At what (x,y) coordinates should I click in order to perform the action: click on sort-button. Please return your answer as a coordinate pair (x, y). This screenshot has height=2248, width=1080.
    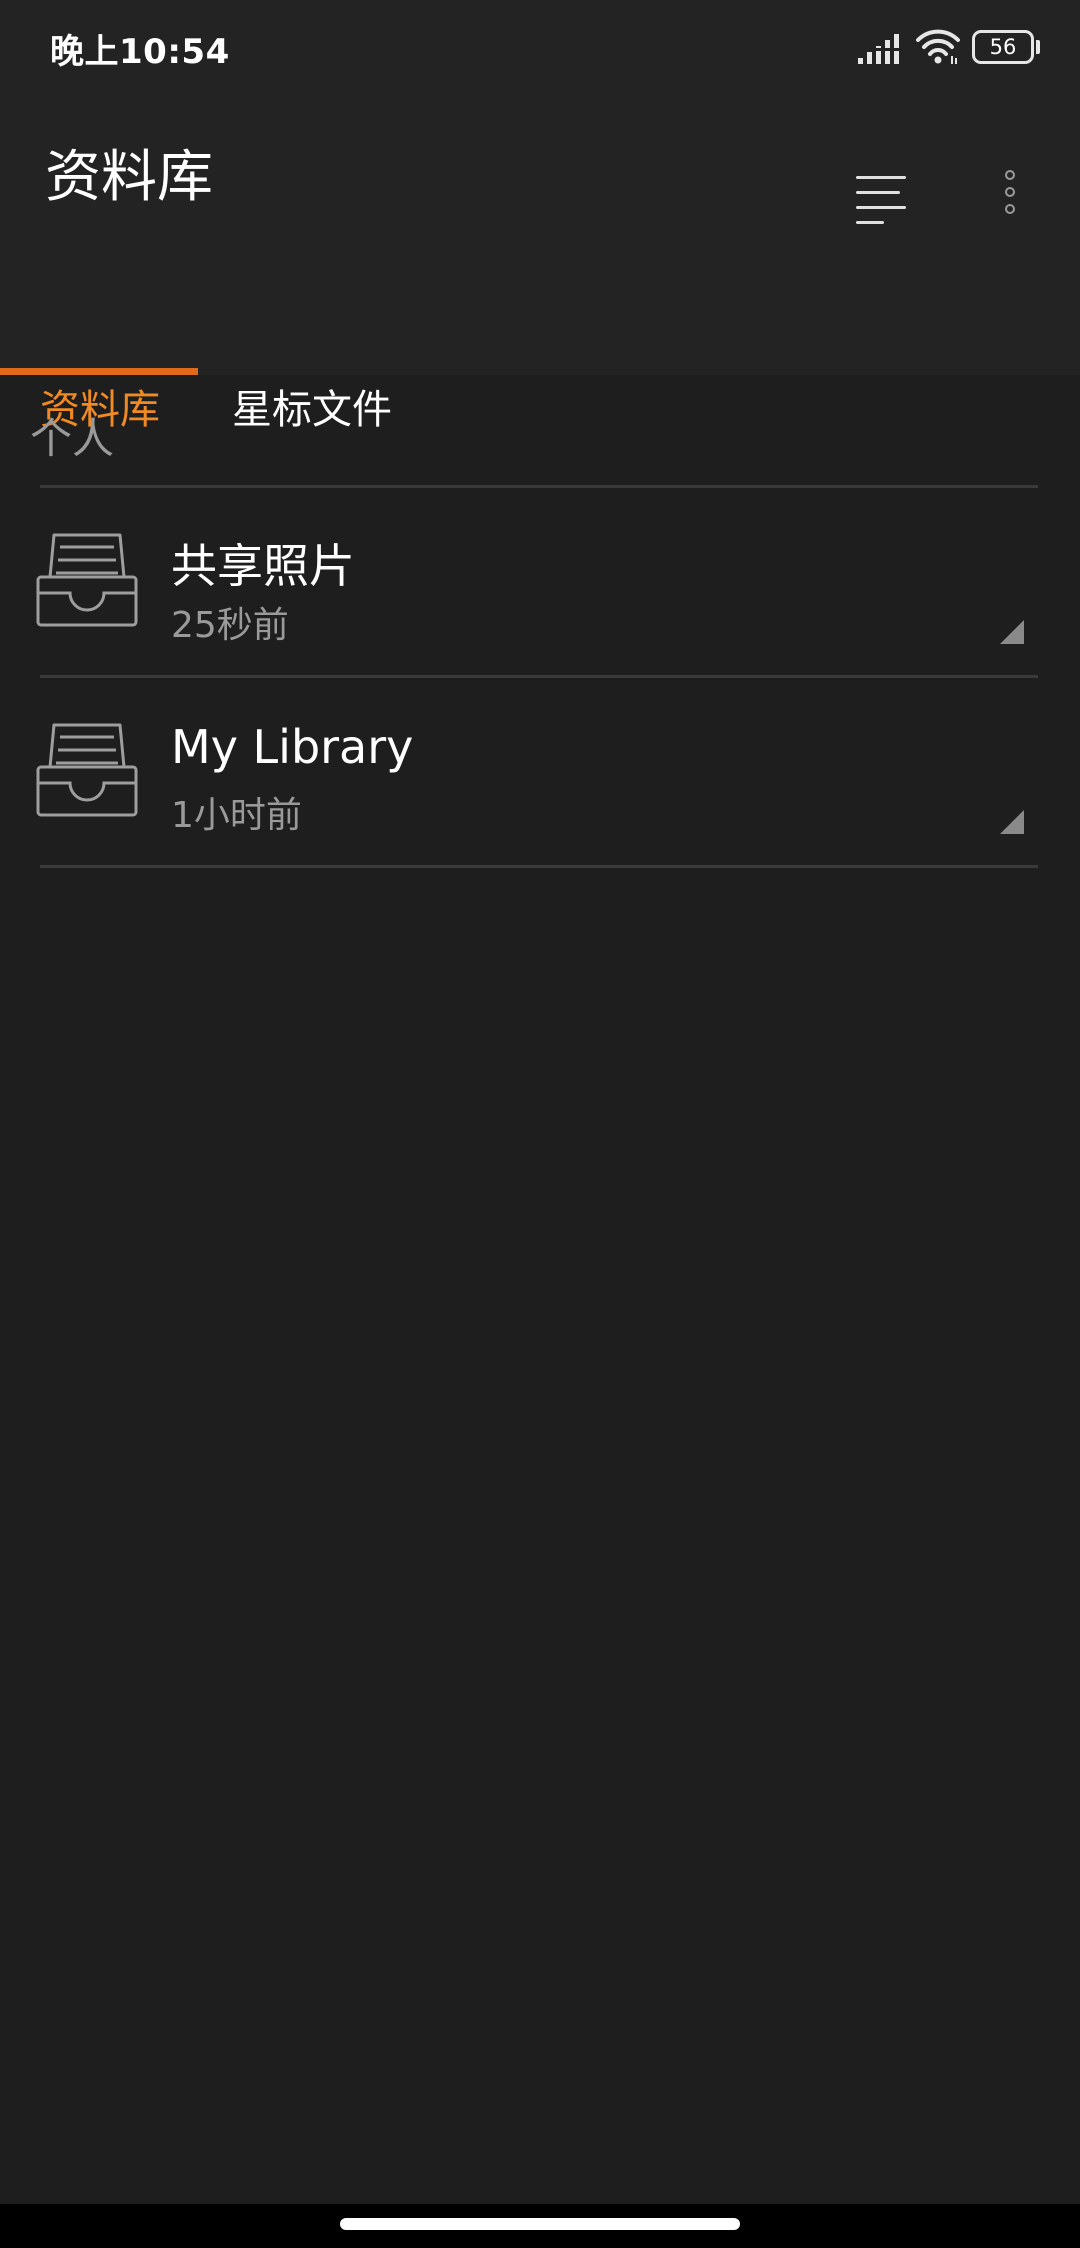
    Looking at the image, I should click on (880, 177).